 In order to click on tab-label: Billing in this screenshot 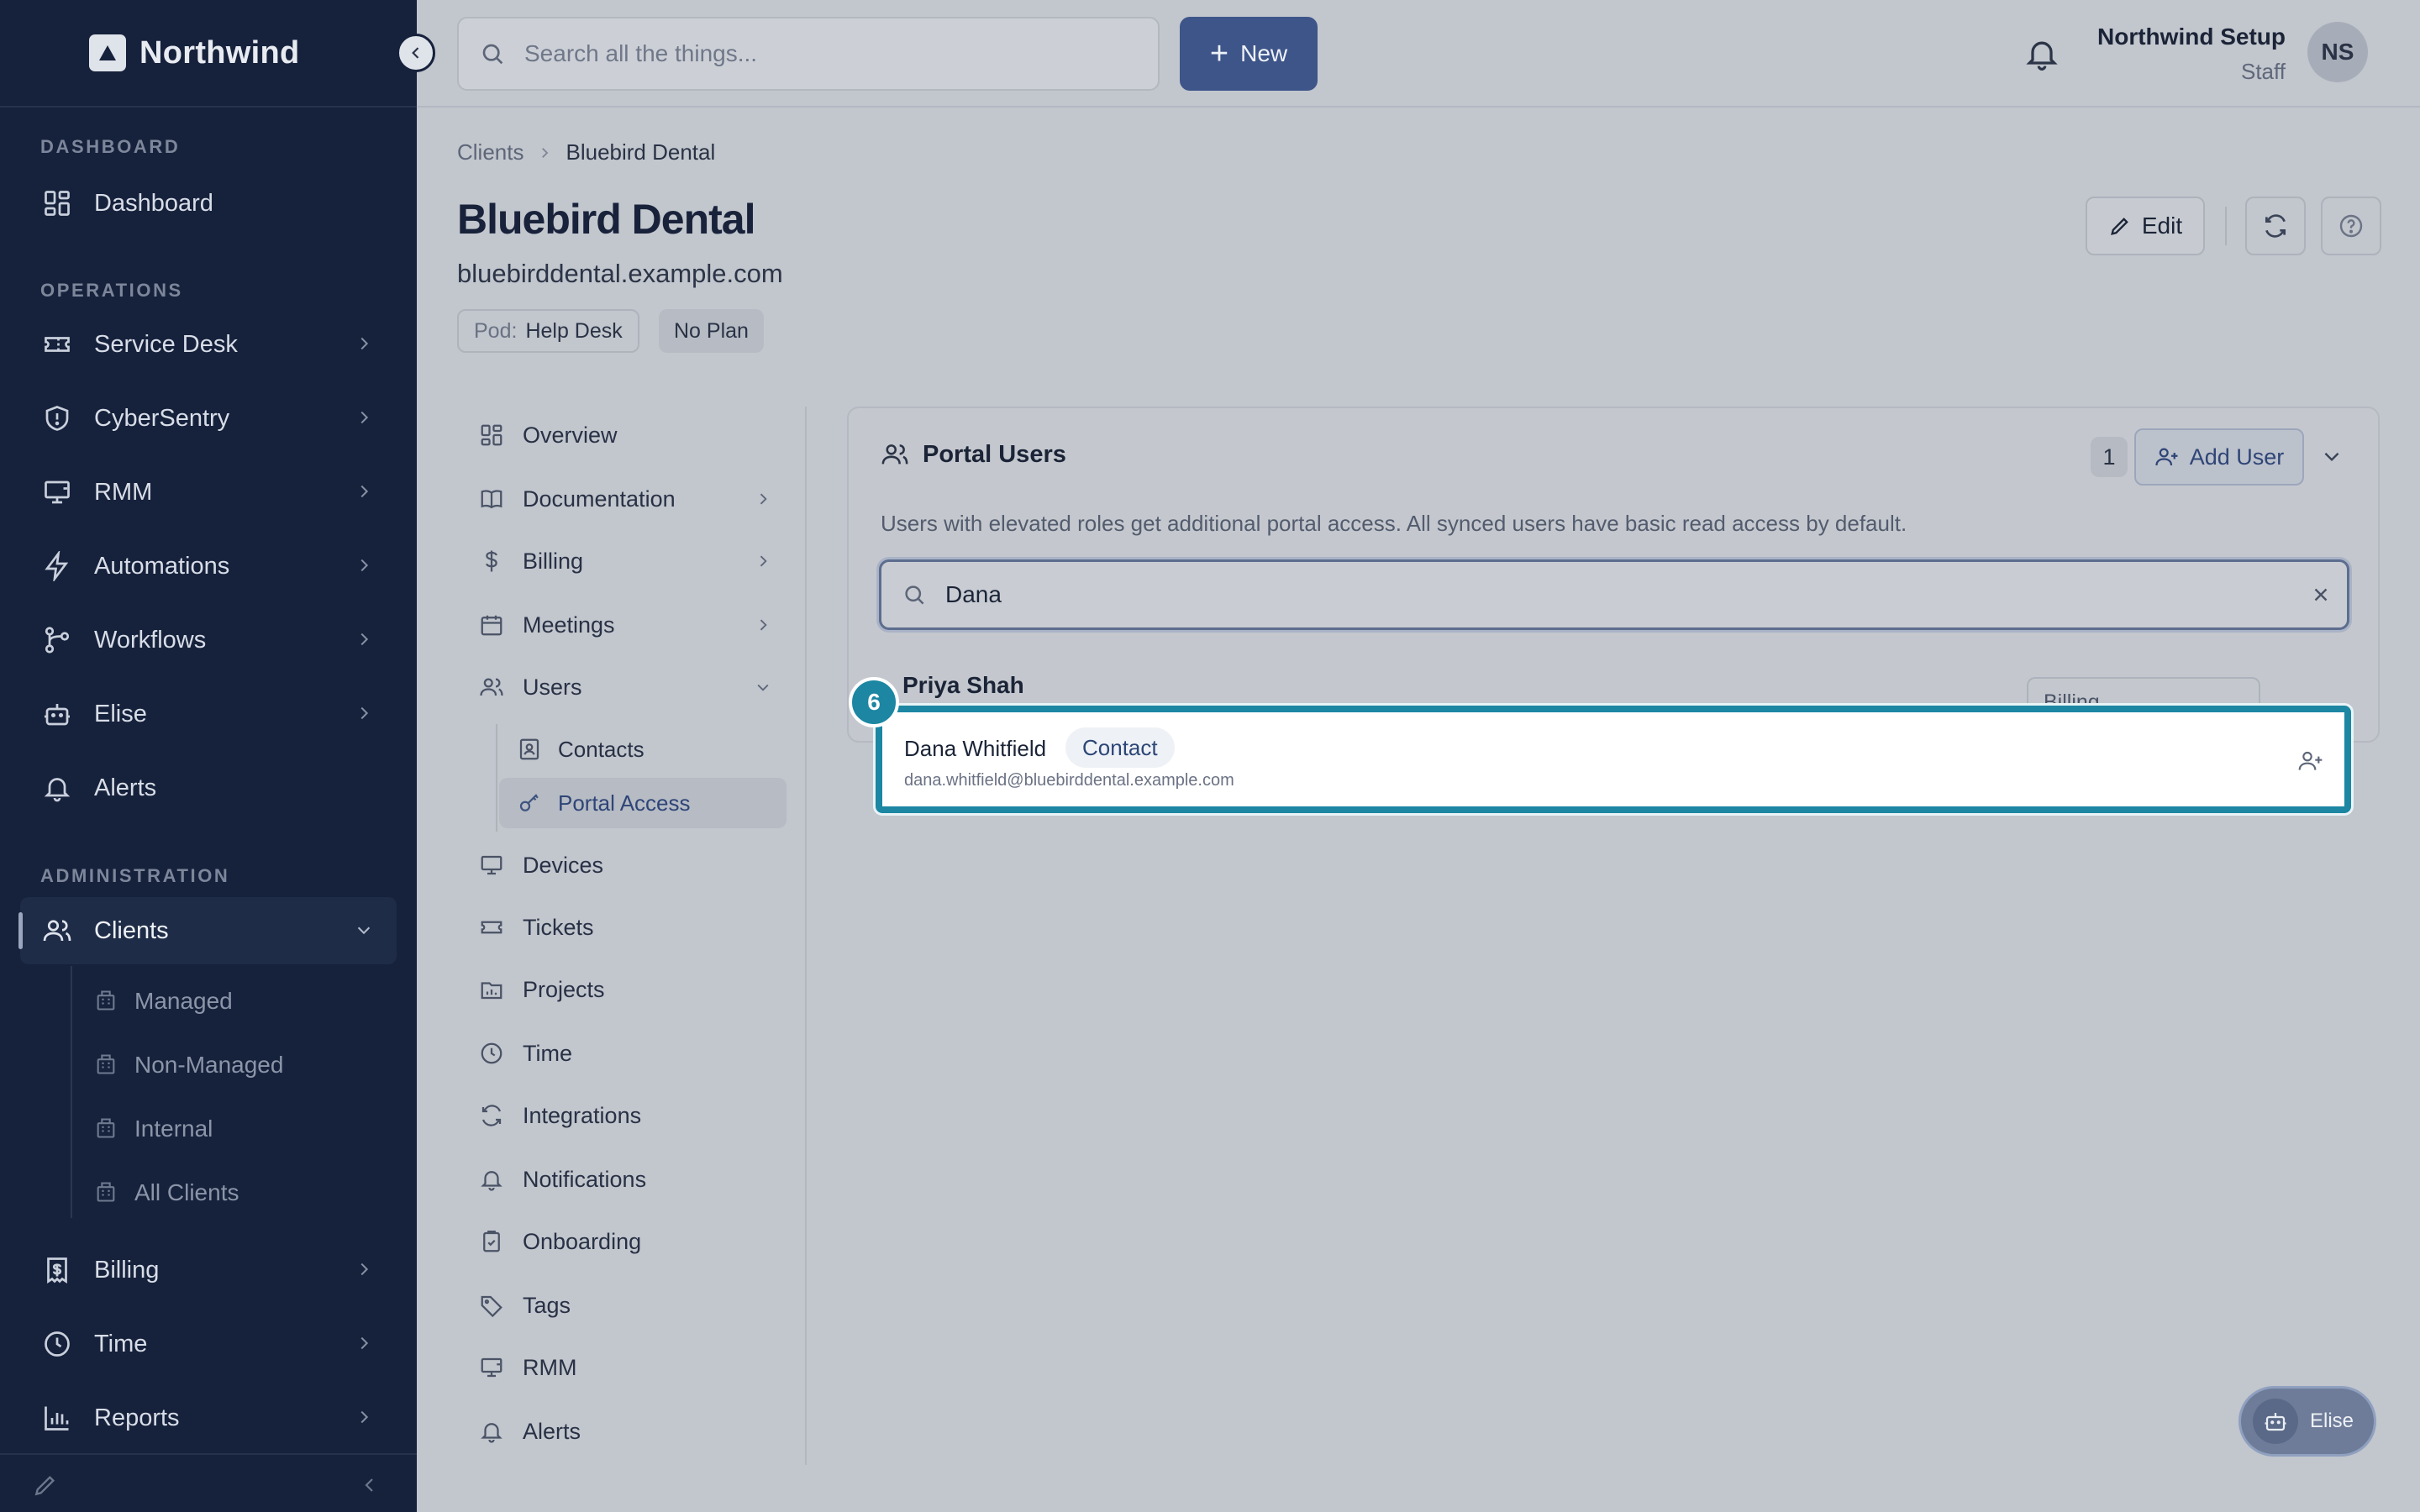, I will do `click(553, 561)`.